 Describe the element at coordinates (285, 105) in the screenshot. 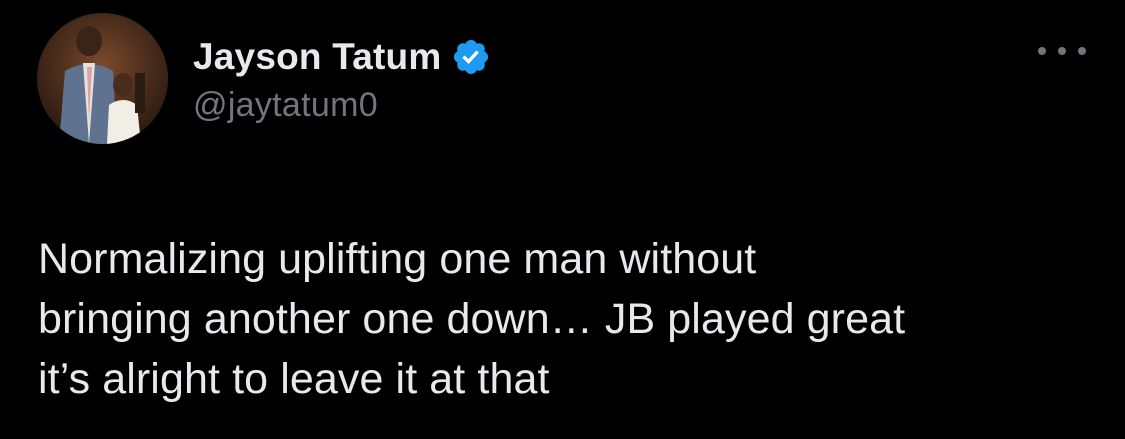

I see `author-handle: @jaytatum0` at that location.